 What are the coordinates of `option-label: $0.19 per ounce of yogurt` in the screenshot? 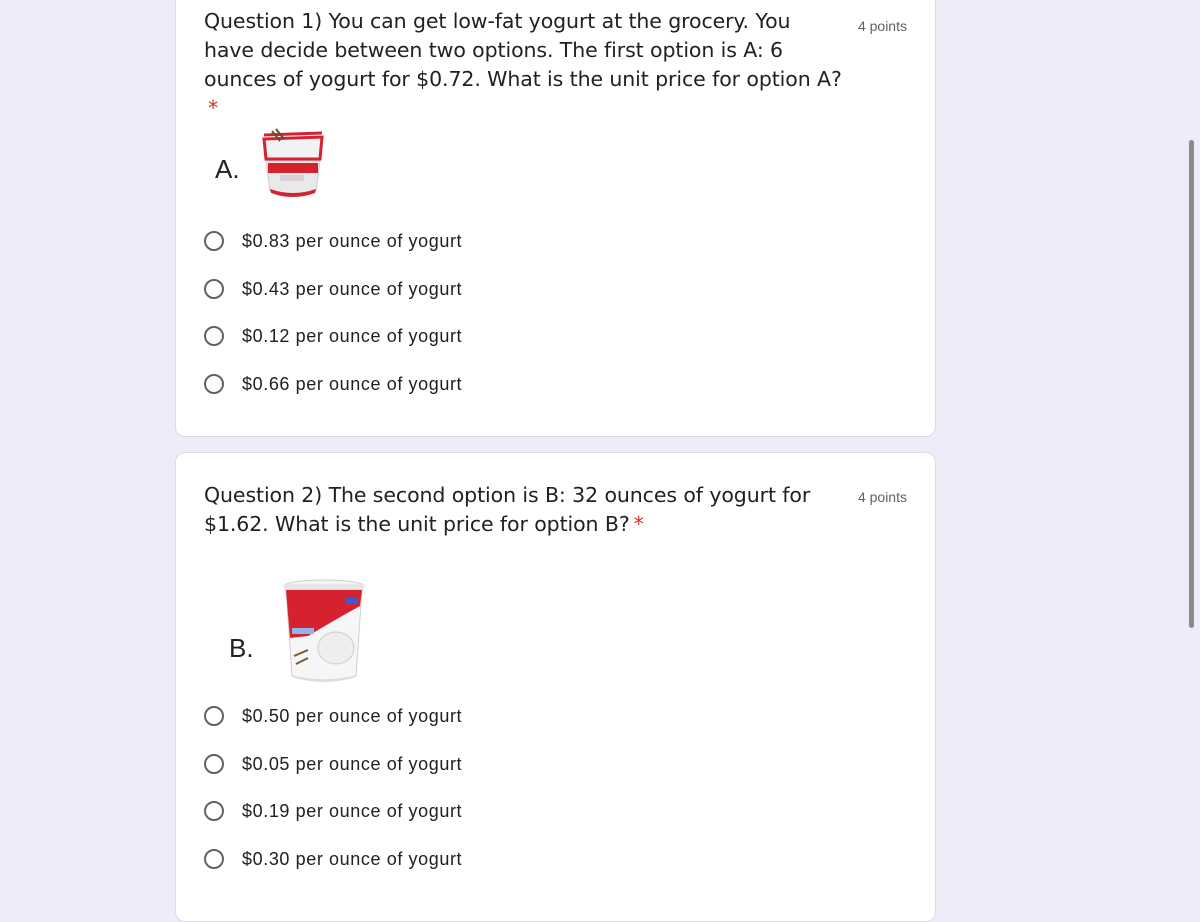 It's located at (352, 810).